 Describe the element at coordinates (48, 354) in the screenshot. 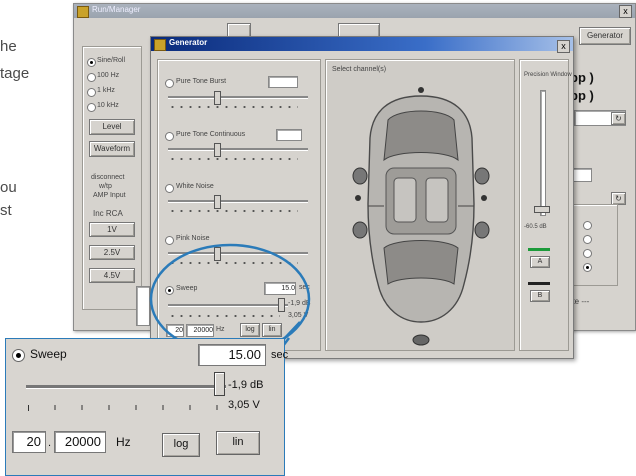

I see `sweep-label: Sweep` at that location.